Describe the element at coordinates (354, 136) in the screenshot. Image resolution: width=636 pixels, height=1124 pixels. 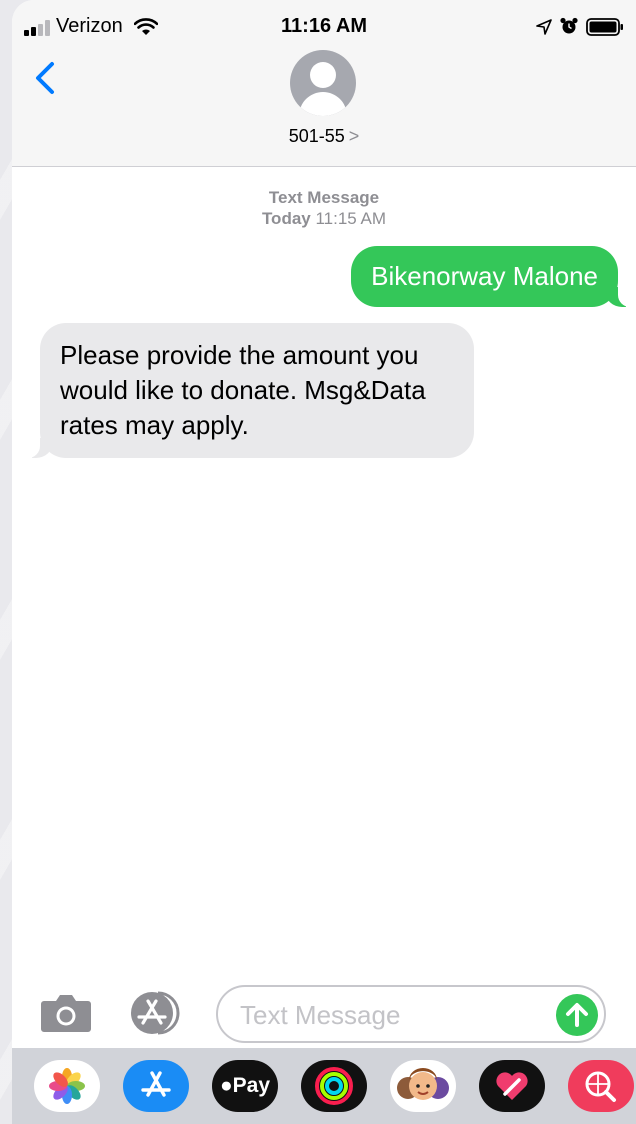
I see `chevron-right-icon: >` at that location.